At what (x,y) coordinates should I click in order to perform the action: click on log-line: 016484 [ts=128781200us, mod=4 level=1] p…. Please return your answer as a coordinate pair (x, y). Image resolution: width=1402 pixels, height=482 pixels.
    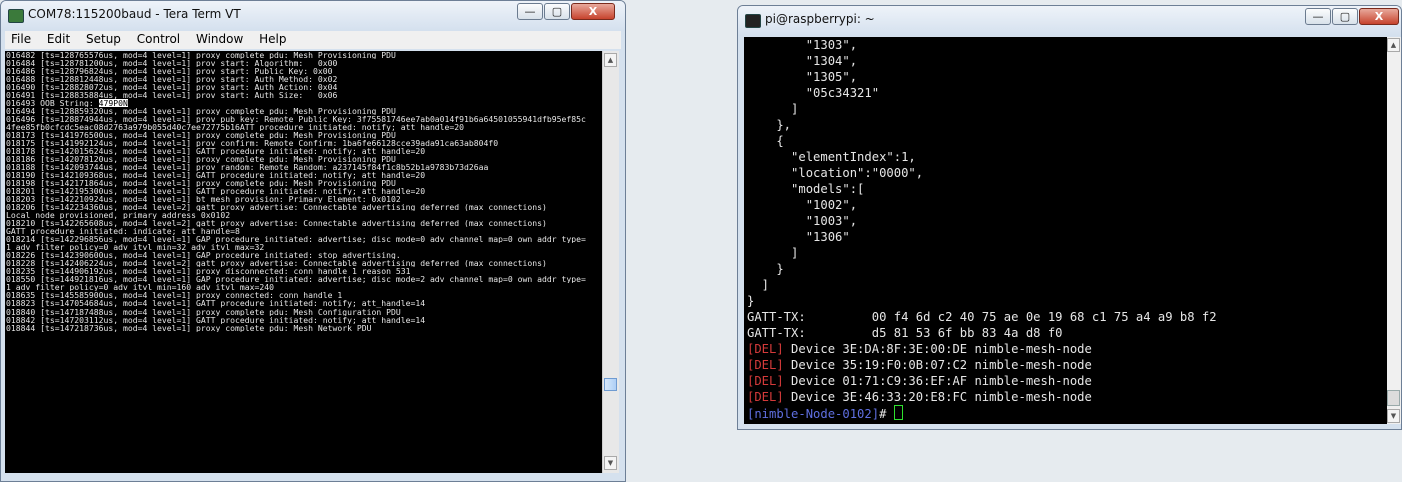
    Looking at the image, I should click on (303, 63).